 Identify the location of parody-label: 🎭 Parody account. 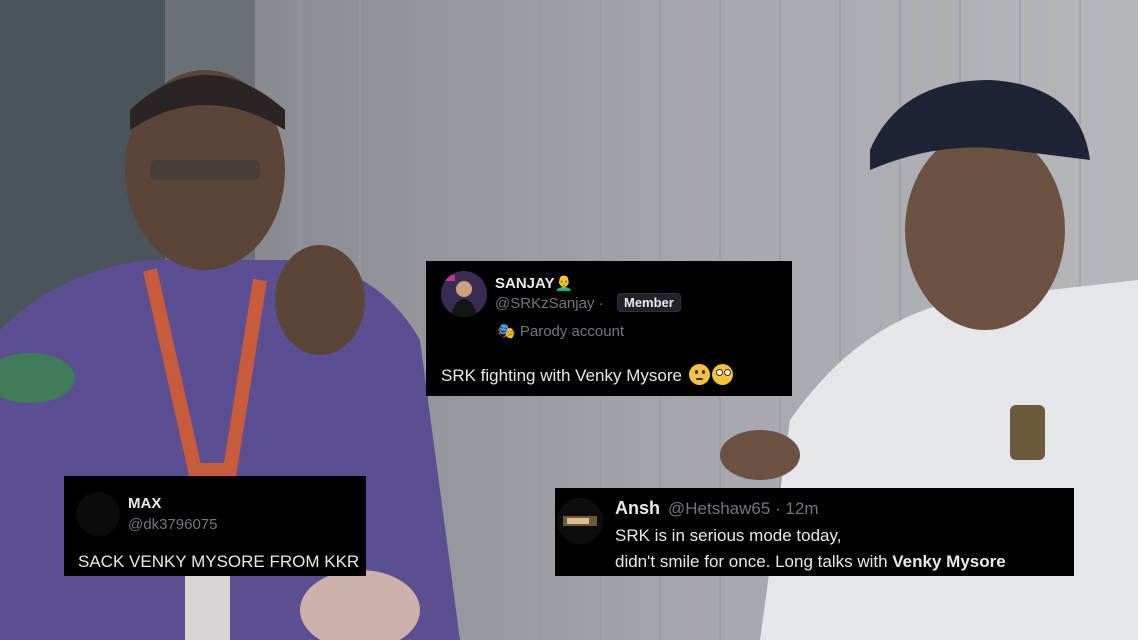
(560, 331).